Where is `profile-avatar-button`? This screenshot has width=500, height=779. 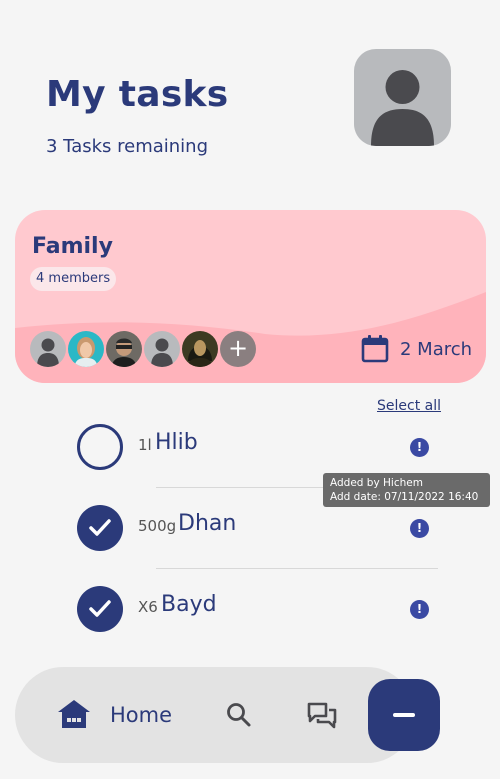 profile-avatar-button is located at coordinates (402, 97).